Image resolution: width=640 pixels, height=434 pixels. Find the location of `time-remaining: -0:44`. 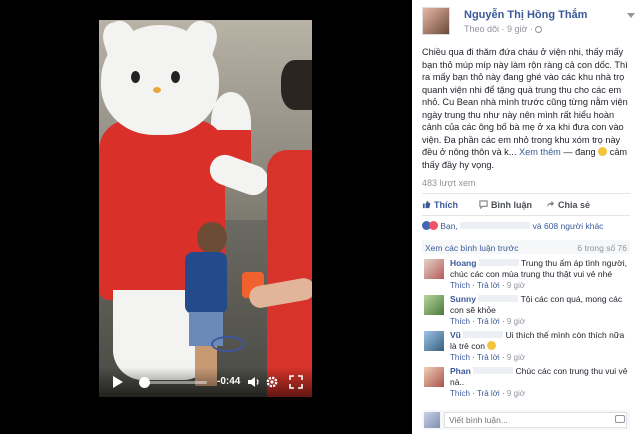

time-remaining: -0:44 is located at coordinates (229, 381).